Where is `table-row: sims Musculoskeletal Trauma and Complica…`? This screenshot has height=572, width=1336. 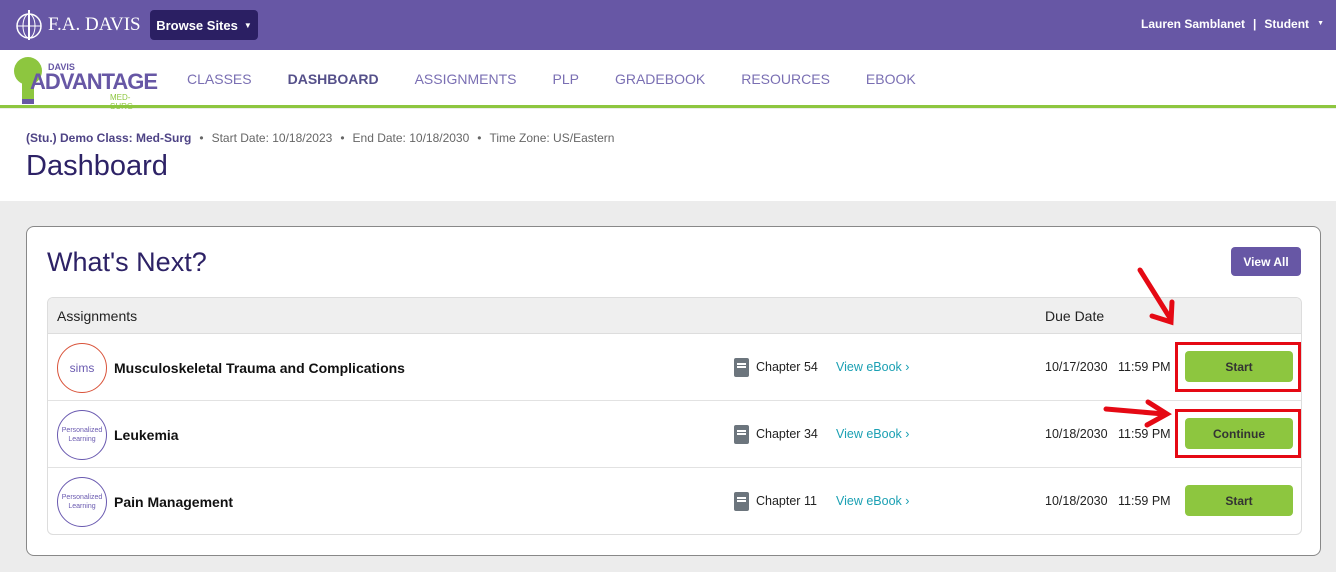
table-row: sims Musculoskeletal Trauma and Complica… is located at coordinates (674, 367).